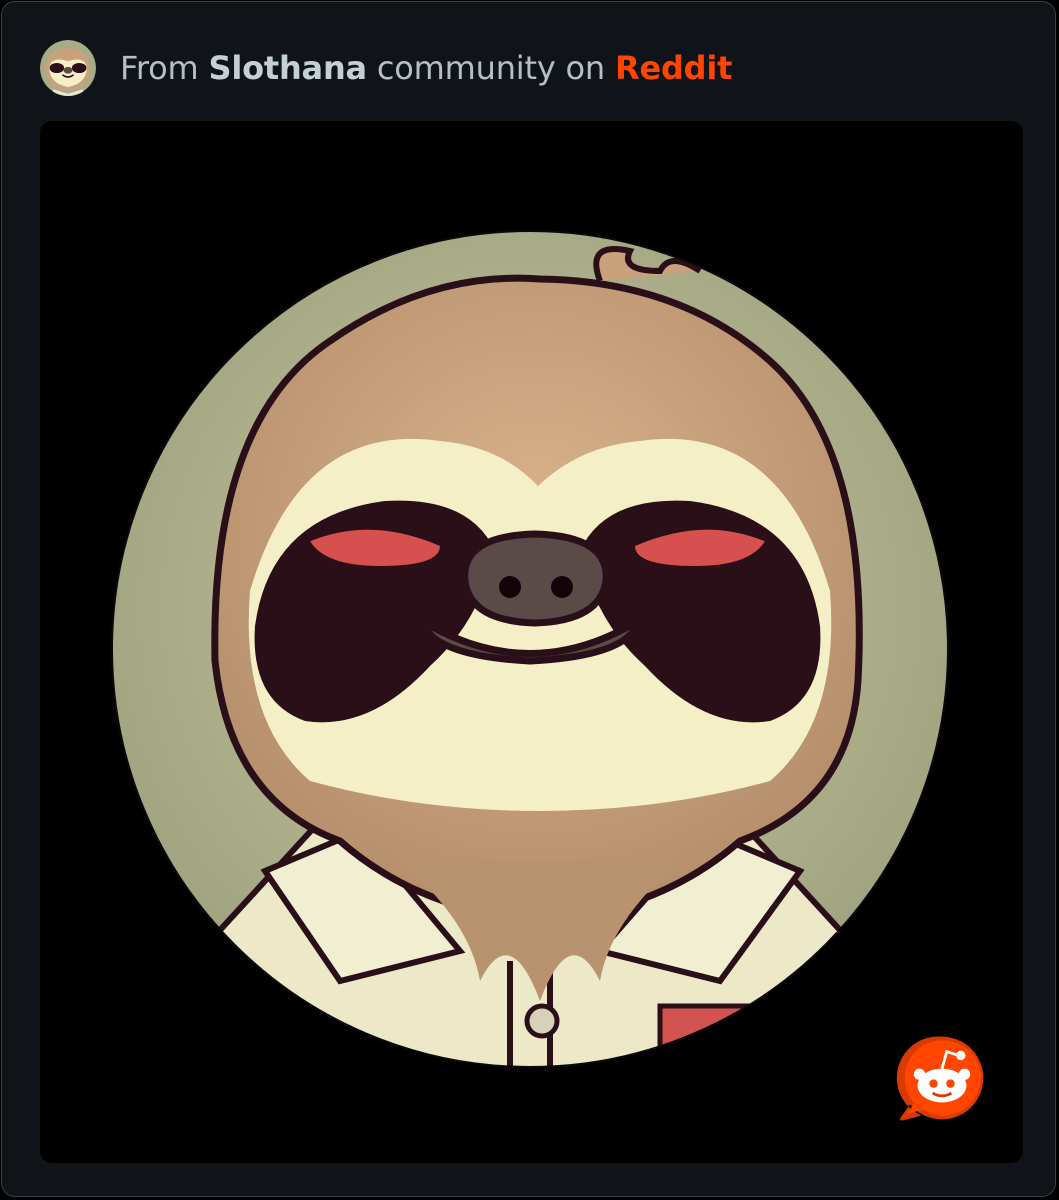 This screenshot has width=1059, height=1200. What do you see at coordinates (585, 68) in the screenshot?
I see `source-on: on` at bounding box center [585, 68].